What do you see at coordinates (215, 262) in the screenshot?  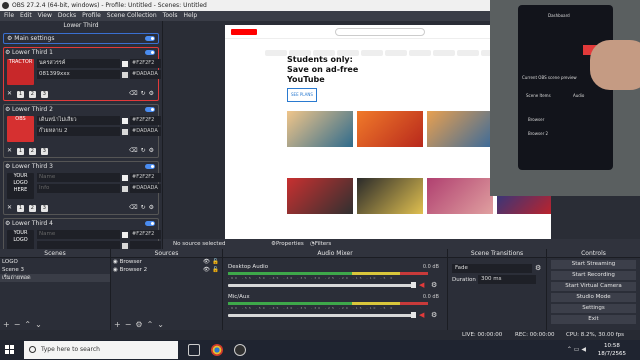 I see `lock-icon: 🔓` at bounding box center [215, 262].